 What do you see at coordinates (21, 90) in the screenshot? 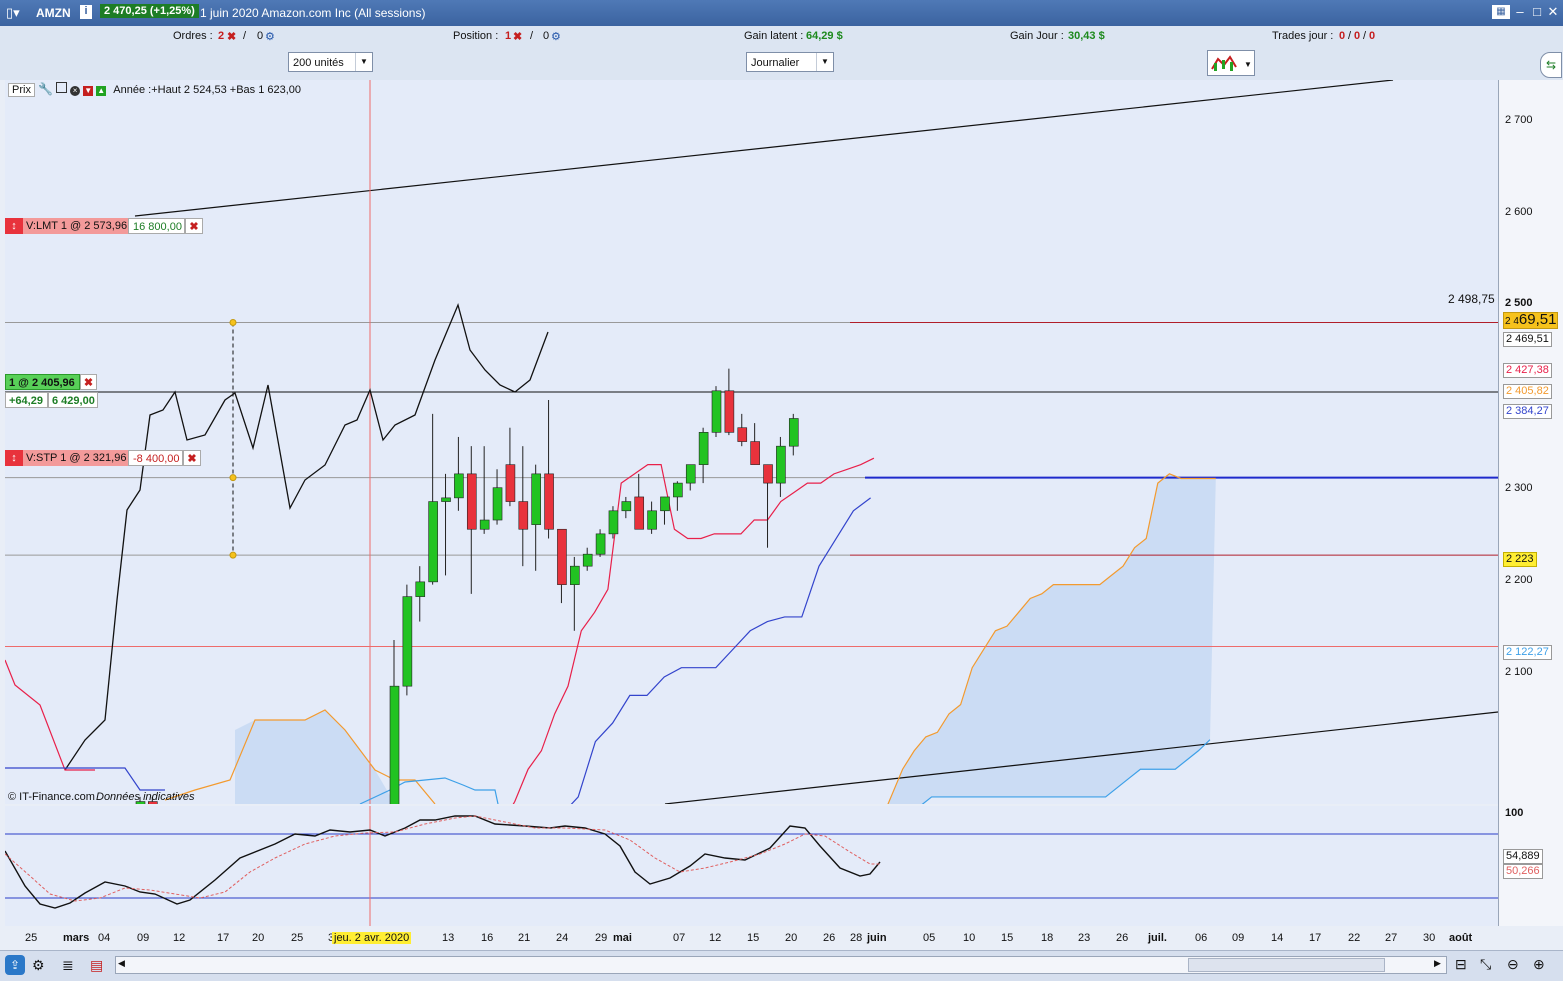
I see `legend-prix: Prix` at bounding box center [21, 90].